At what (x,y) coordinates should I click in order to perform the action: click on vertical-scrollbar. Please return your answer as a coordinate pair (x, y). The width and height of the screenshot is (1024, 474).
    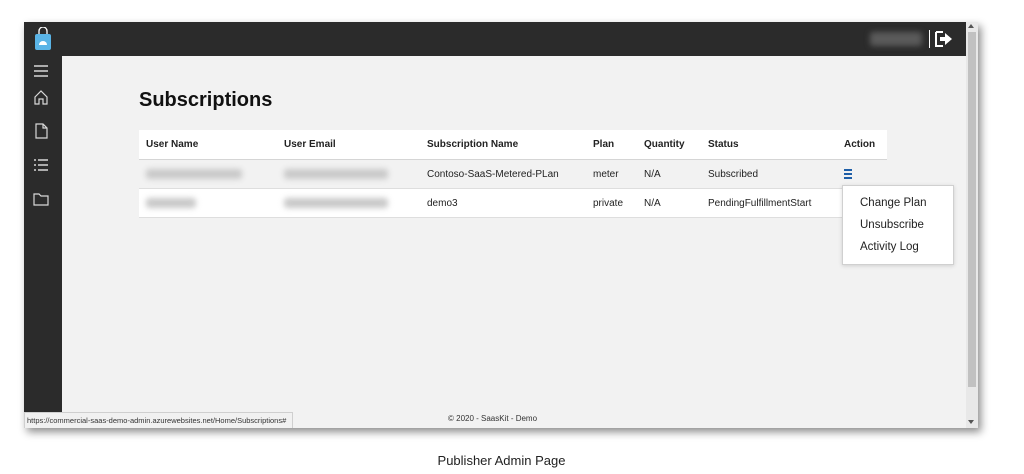
    Looking at the image, I should click on (972, 225).